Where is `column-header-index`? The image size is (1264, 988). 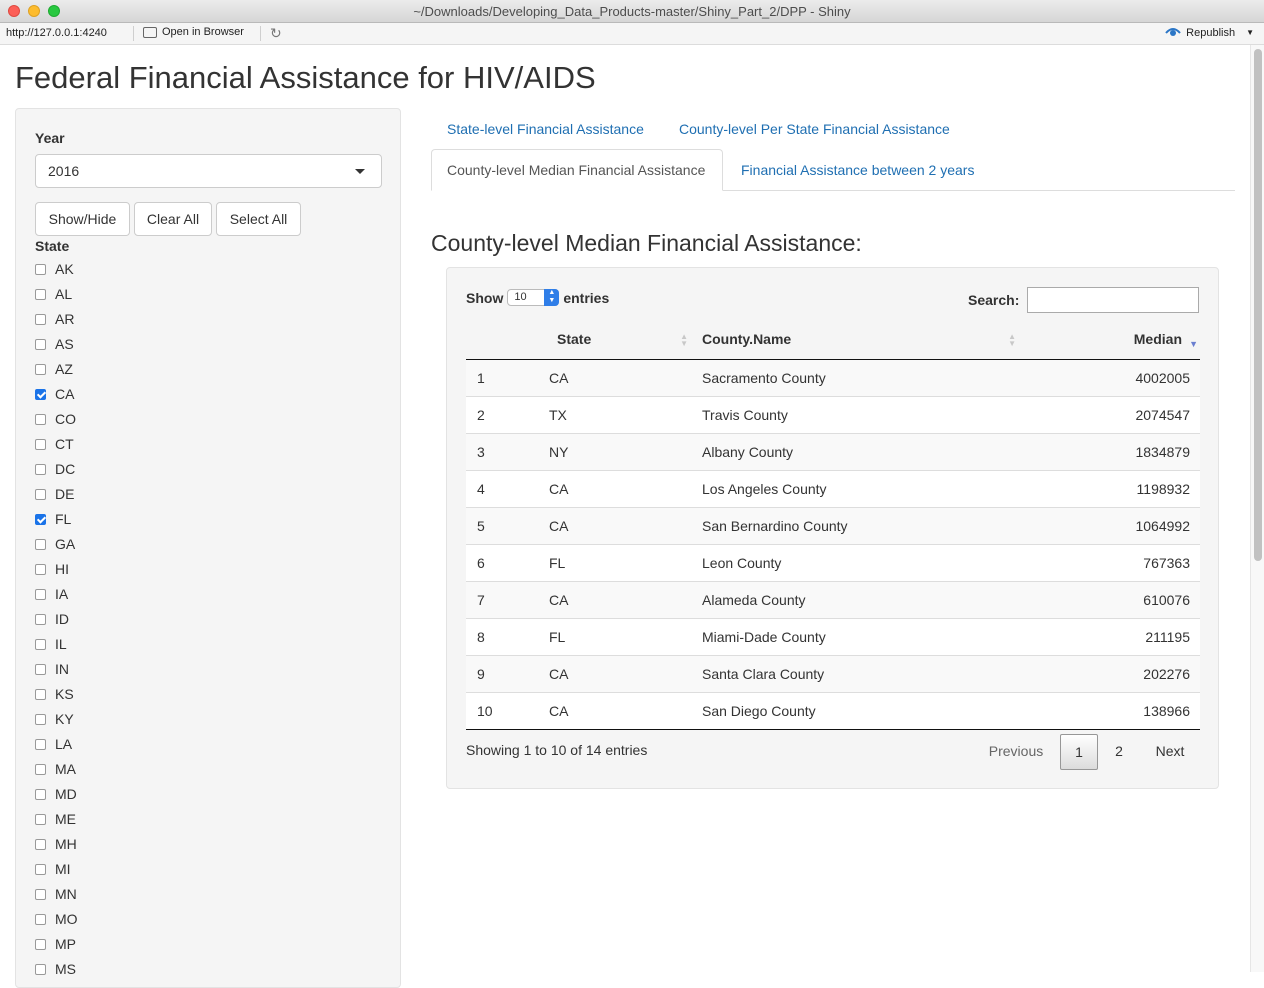 column-header-index is located at coordinates (502, 340).